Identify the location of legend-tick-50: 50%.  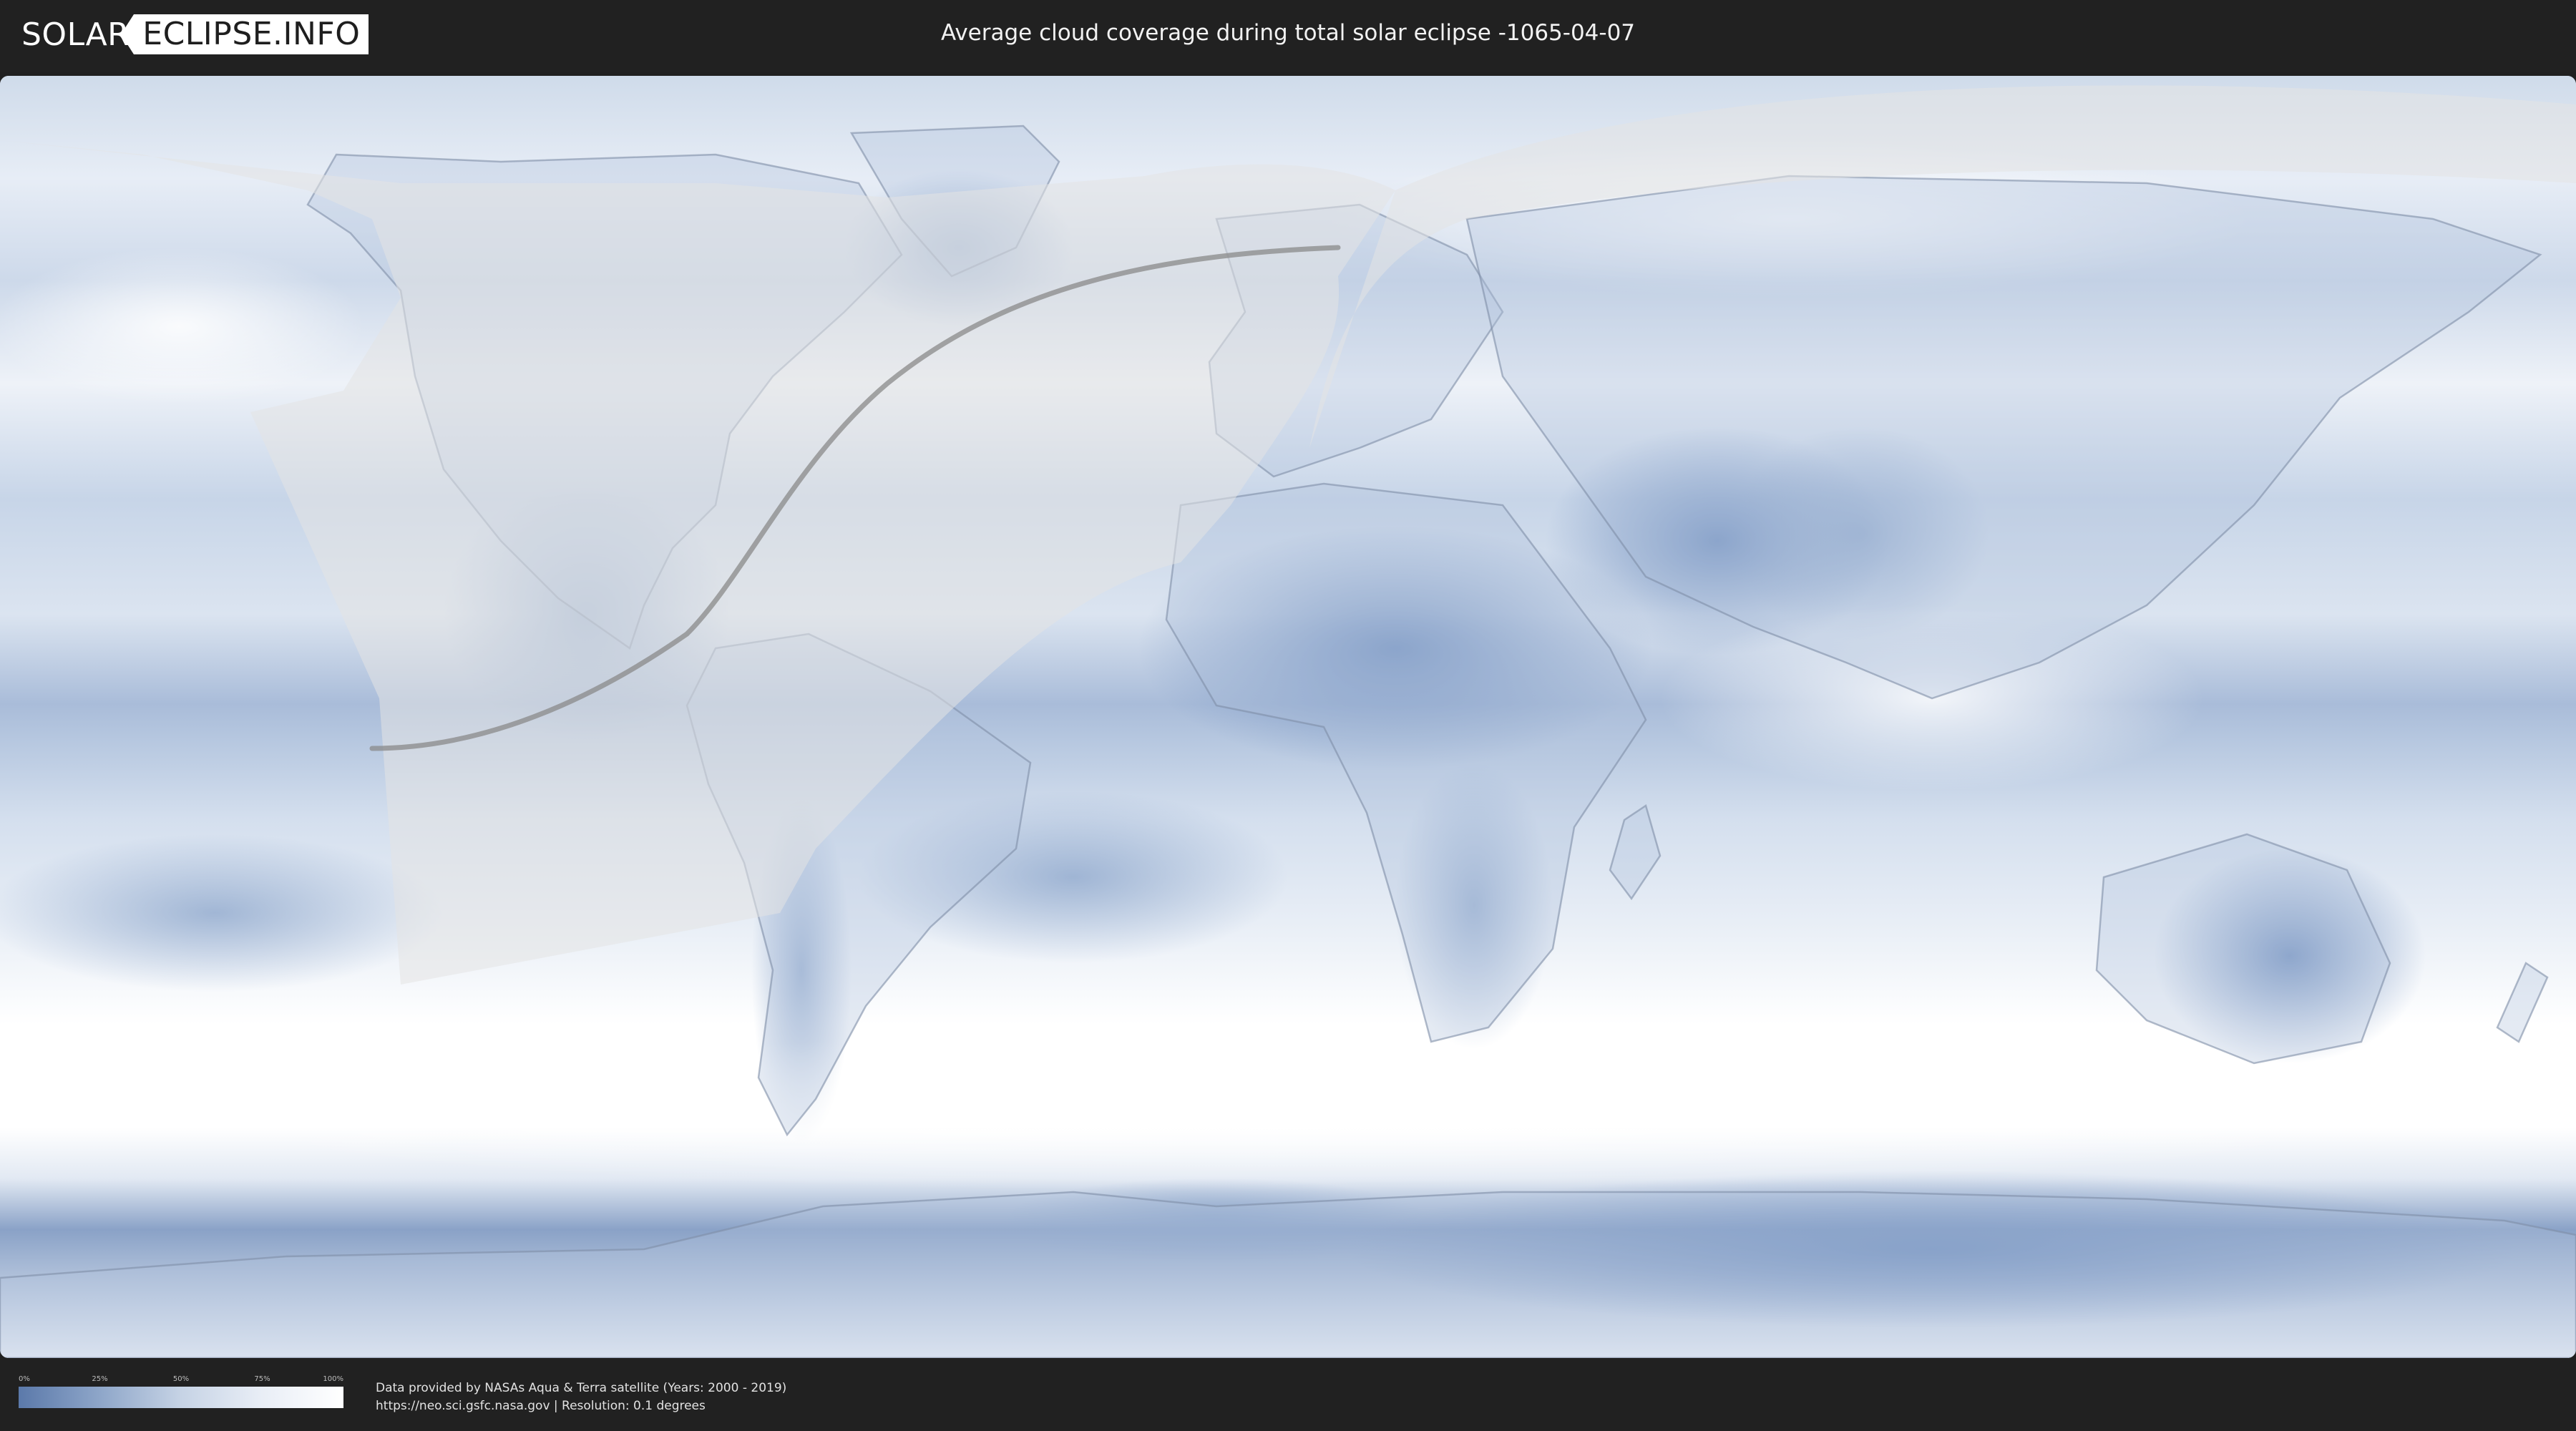
(181, 1379).